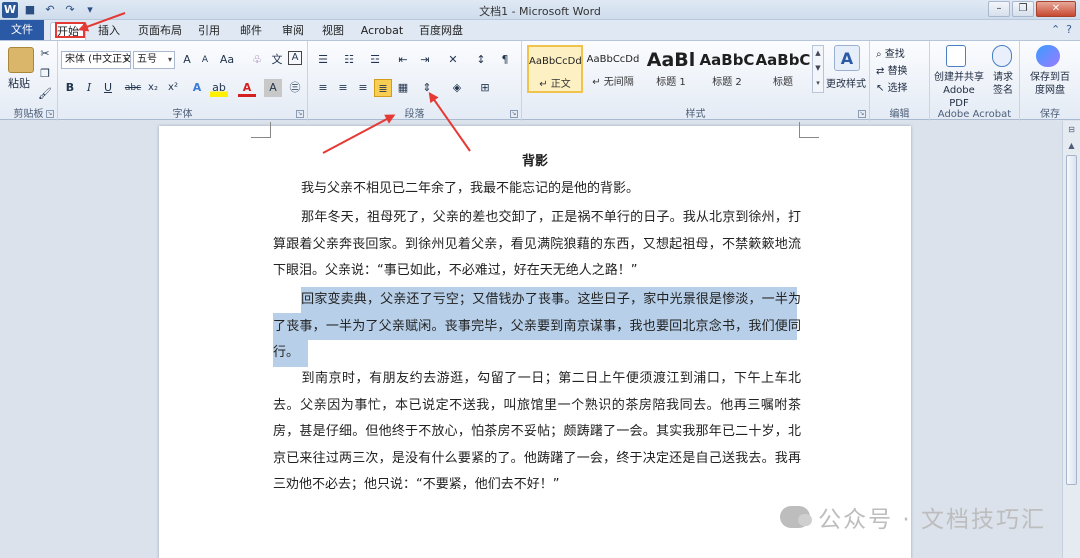 Image resolution: width=1080 pixels, height=558 pixels. Describe the element at coordinates (349, 60) in the screenshot. I see `numbering-icon: ☷` at that location.